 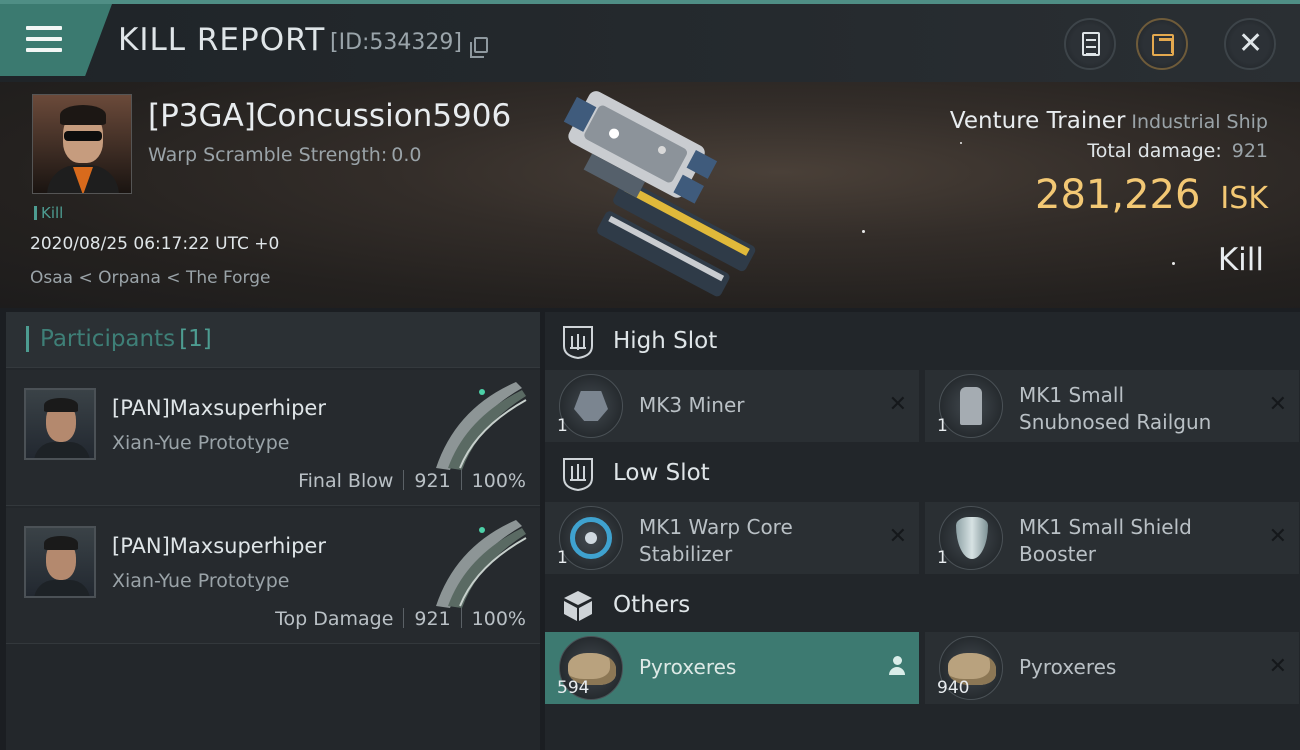 What do you see at coordinates (195, 339) in the screenshot?
I see `participants-count: [1]` at bounding box center [195, 339].